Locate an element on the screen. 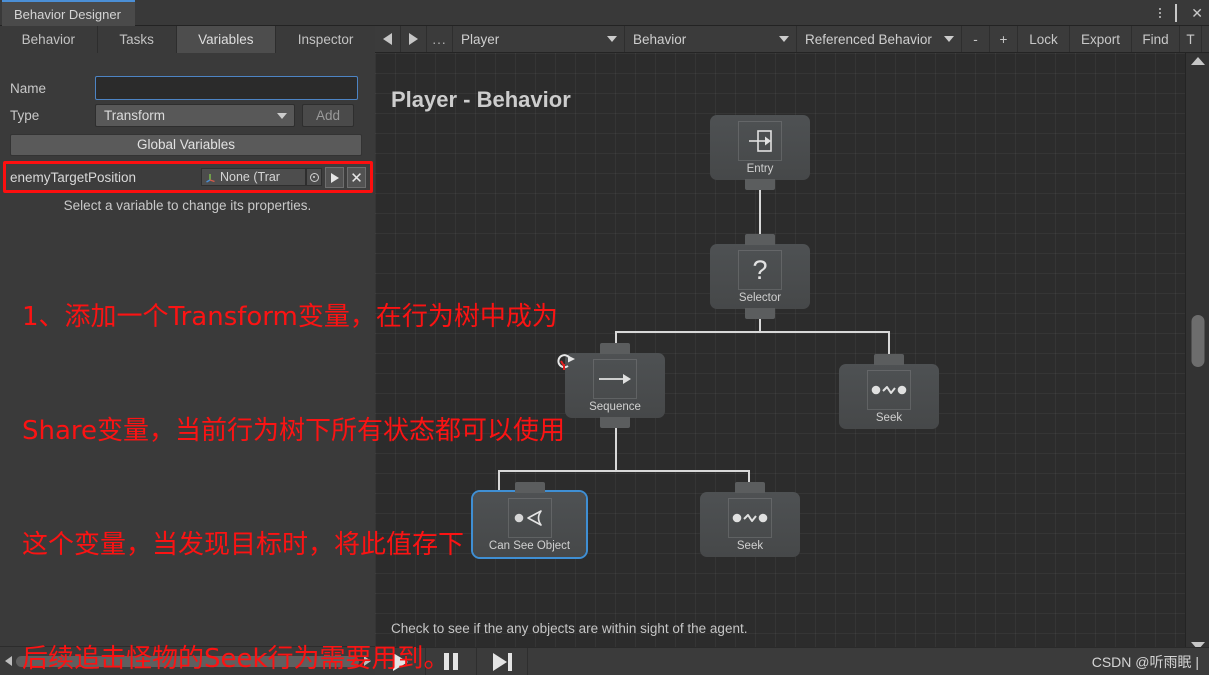 Image resolution: width=1209 pixels, height=675 pixels. behavior-dropdown-value: Behavior is located at coordinates (660, 39).